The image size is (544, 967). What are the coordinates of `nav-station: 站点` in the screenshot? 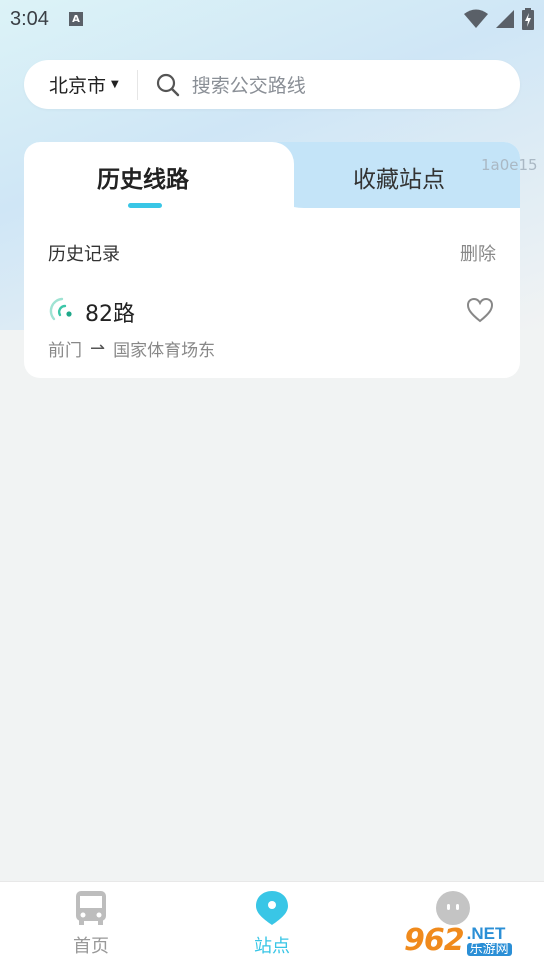 It's located at (272, 924).